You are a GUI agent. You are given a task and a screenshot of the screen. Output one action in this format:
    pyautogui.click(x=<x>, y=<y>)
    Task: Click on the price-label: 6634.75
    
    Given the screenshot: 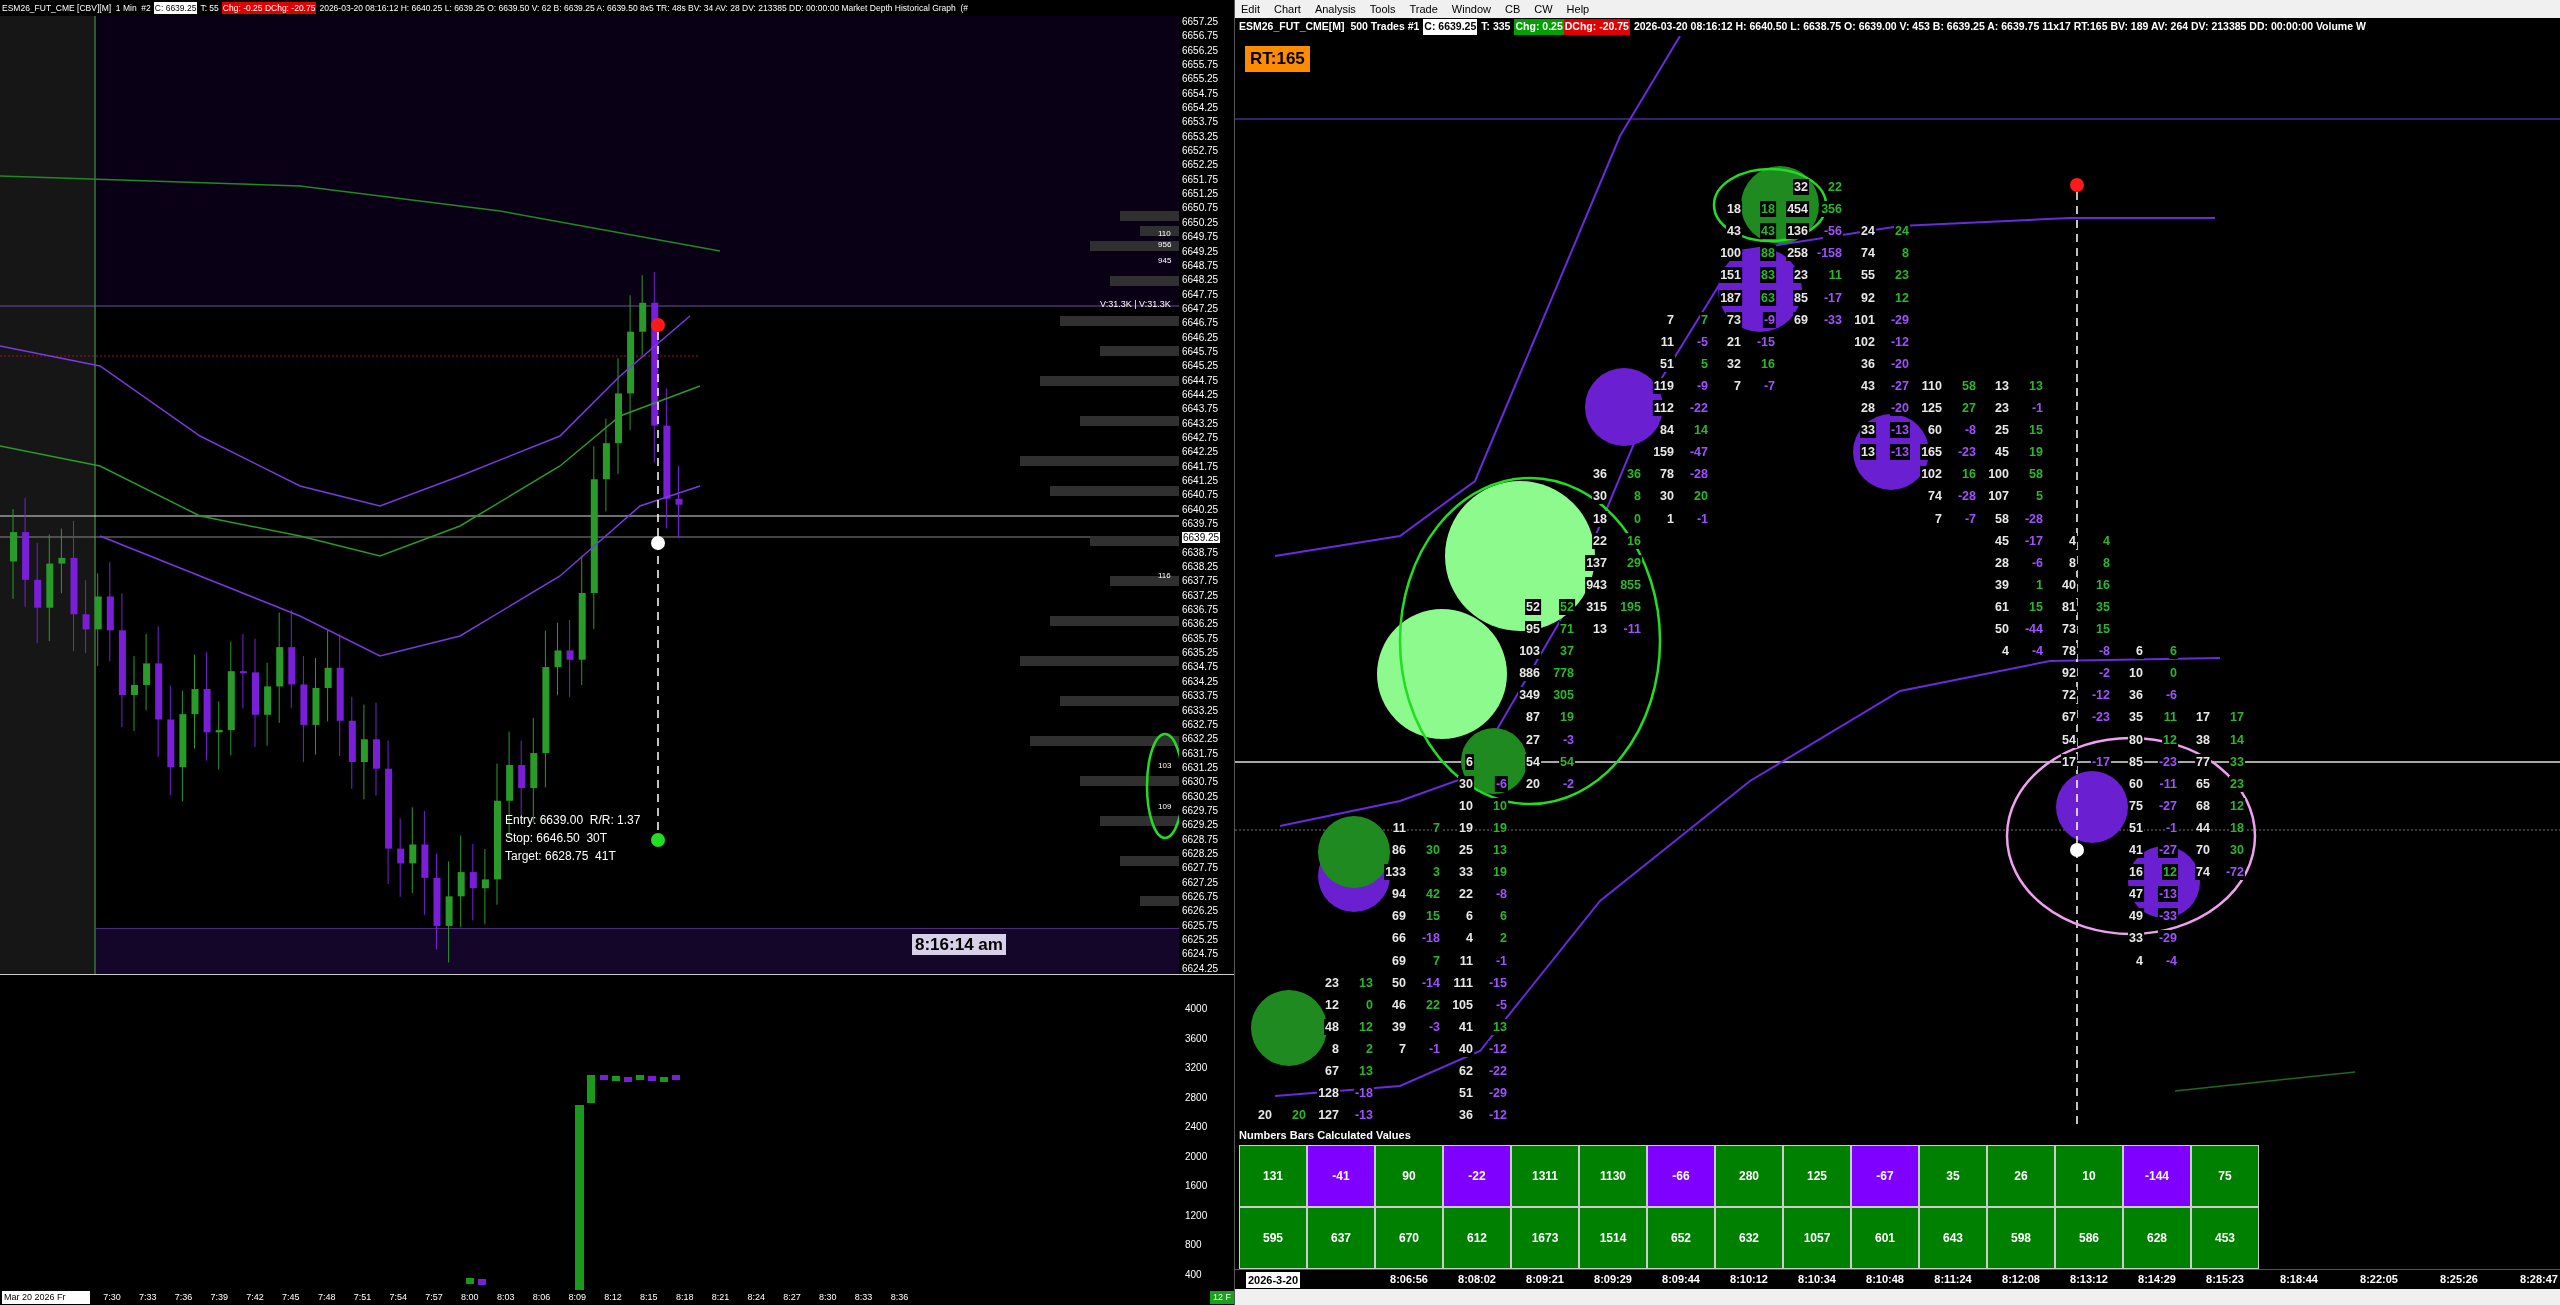 What is the action you would take?
    pyautogui.click(x=1201, y=667)
    